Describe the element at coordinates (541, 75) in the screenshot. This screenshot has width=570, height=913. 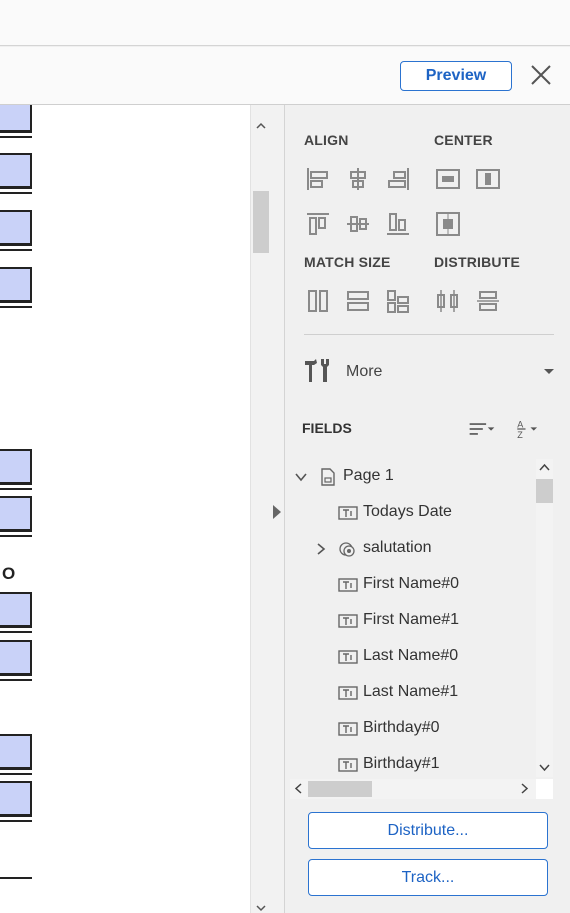
I see `close-icon` at that location.